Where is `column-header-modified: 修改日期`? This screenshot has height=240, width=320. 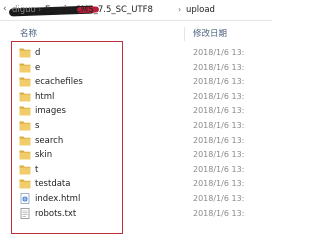
column-header-modified: 修改日期 is located at coordinates (210, 34).